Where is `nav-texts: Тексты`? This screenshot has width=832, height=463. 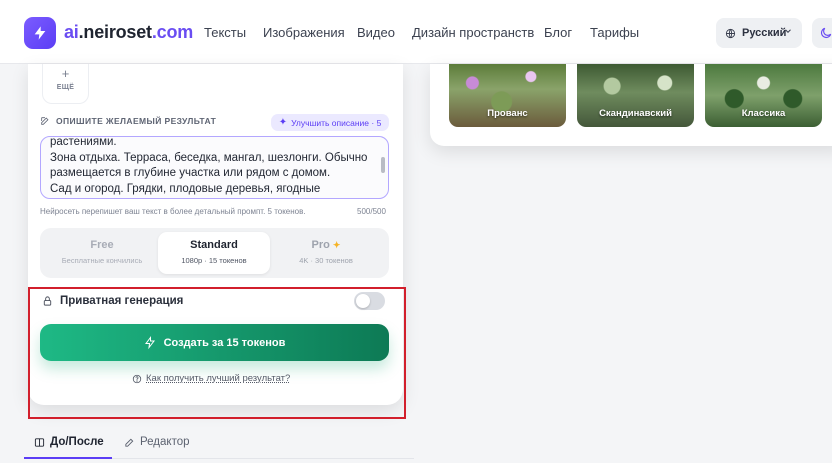 nav-texts: Тексты is located at coordinates (225, 32).